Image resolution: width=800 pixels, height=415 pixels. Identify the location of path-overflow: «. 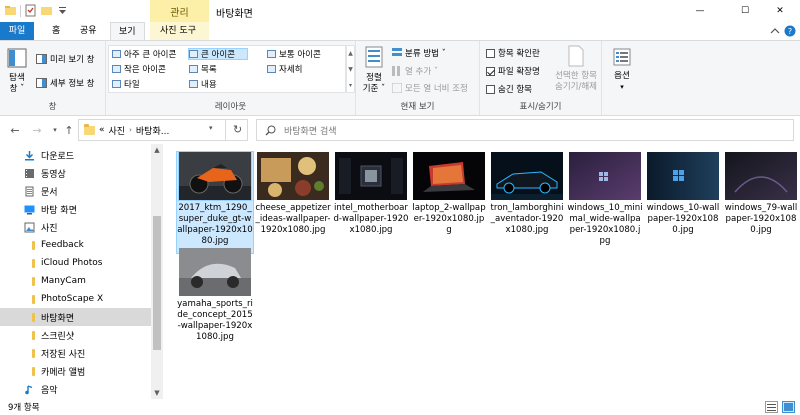
(102, 130).